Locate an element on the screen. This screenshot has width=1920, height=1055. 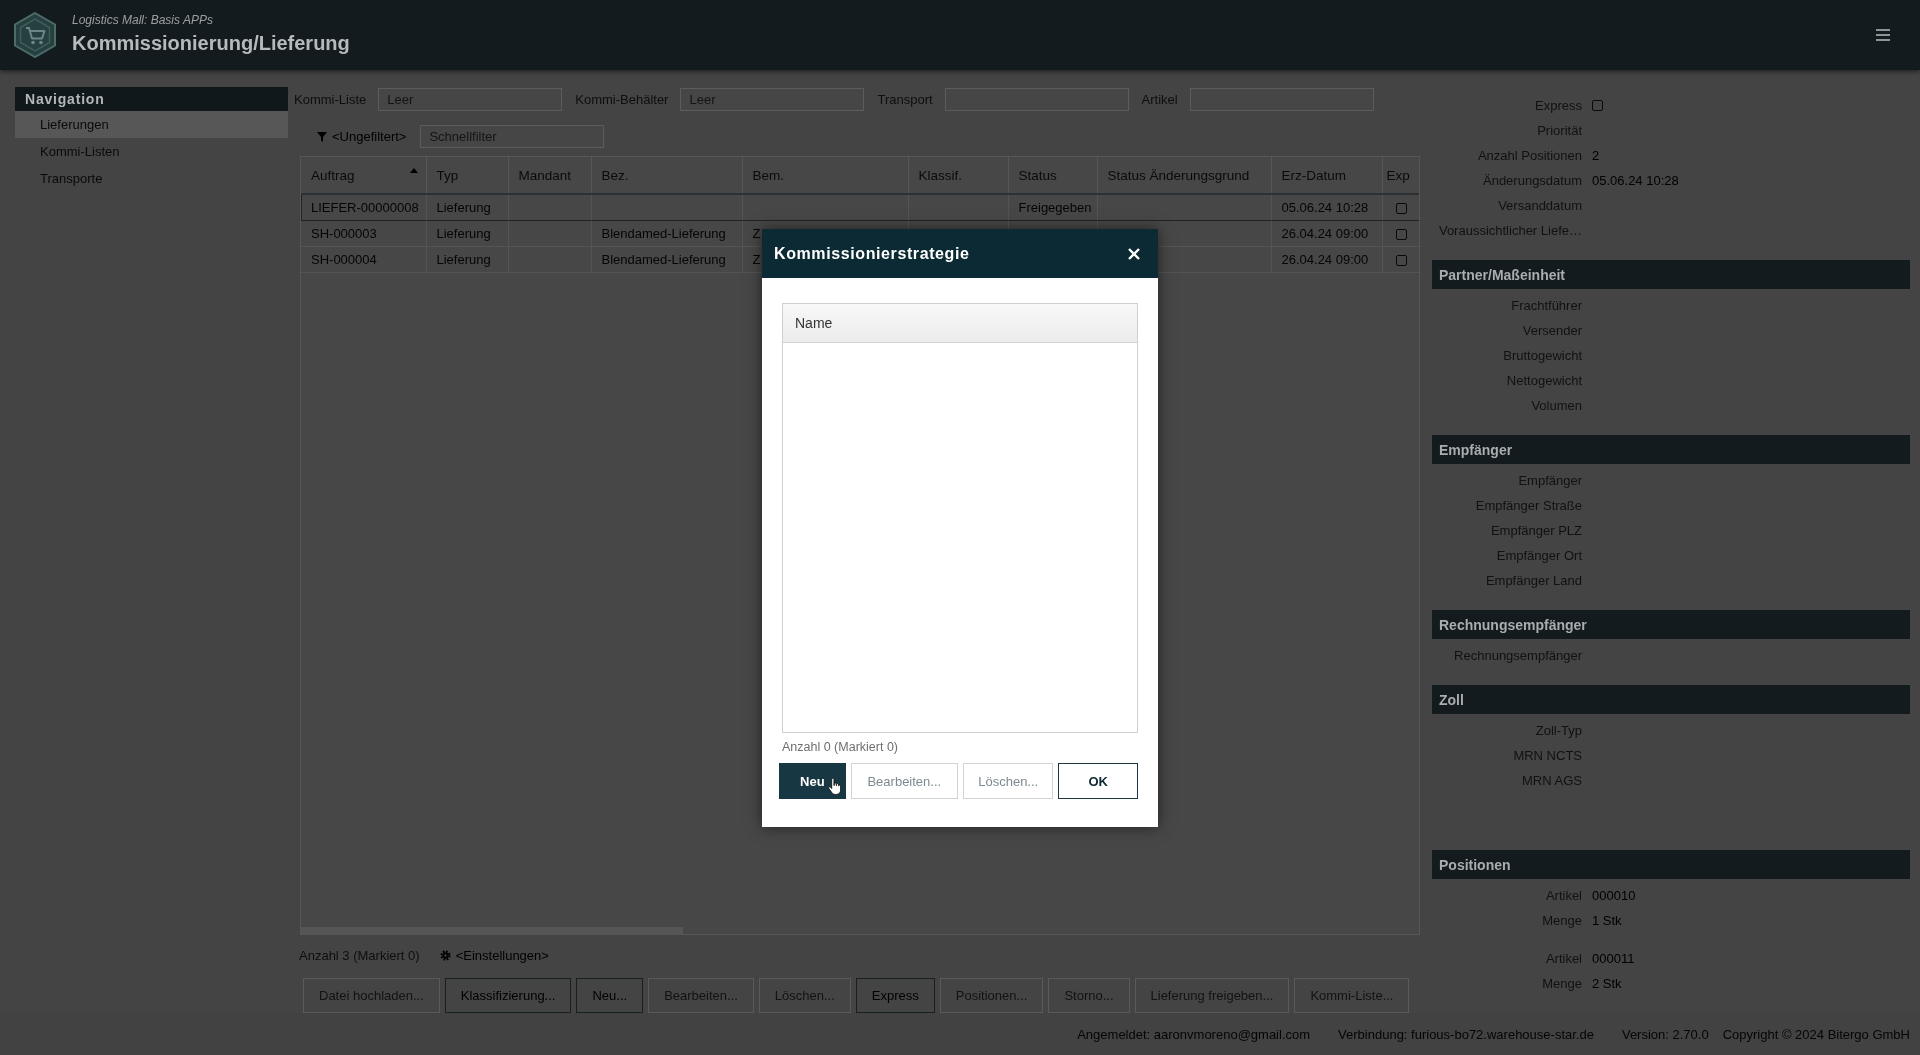
column-header: Status Änderungsgrund is located at coordinates (1184, 175).